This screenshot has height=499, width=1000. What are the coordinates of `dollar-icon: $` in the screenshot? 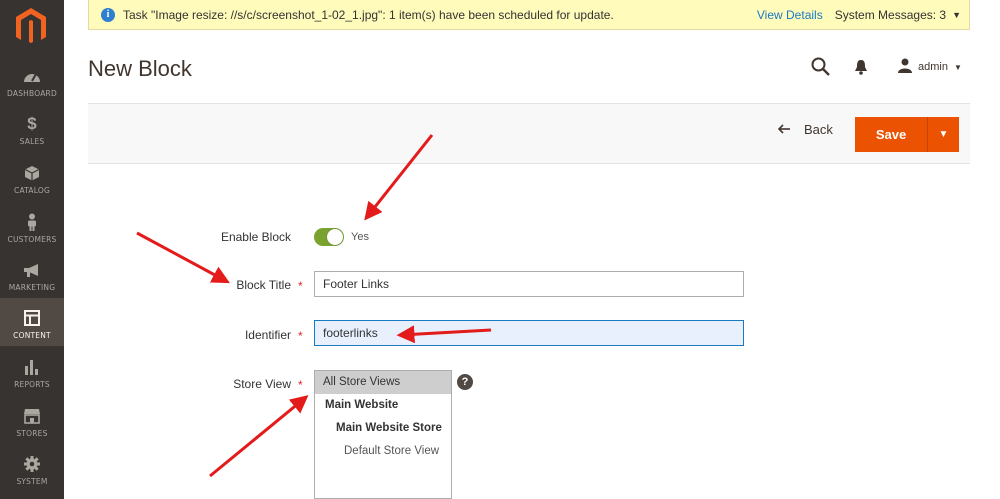 It's located at (32, 123).